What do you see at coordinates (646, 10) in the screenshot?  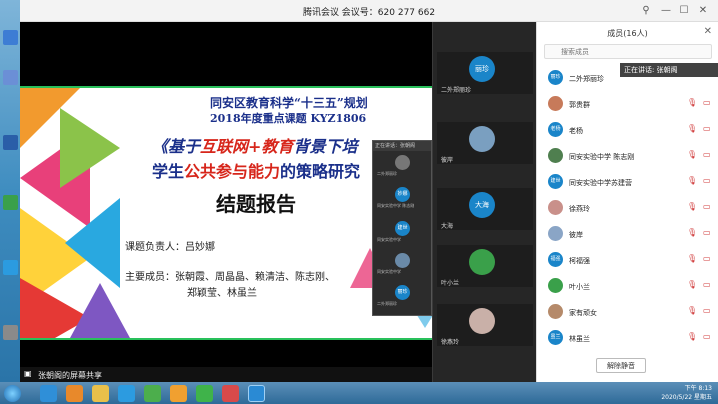 I see `pin-icon: ⚲` at bounding box center [646, 10].